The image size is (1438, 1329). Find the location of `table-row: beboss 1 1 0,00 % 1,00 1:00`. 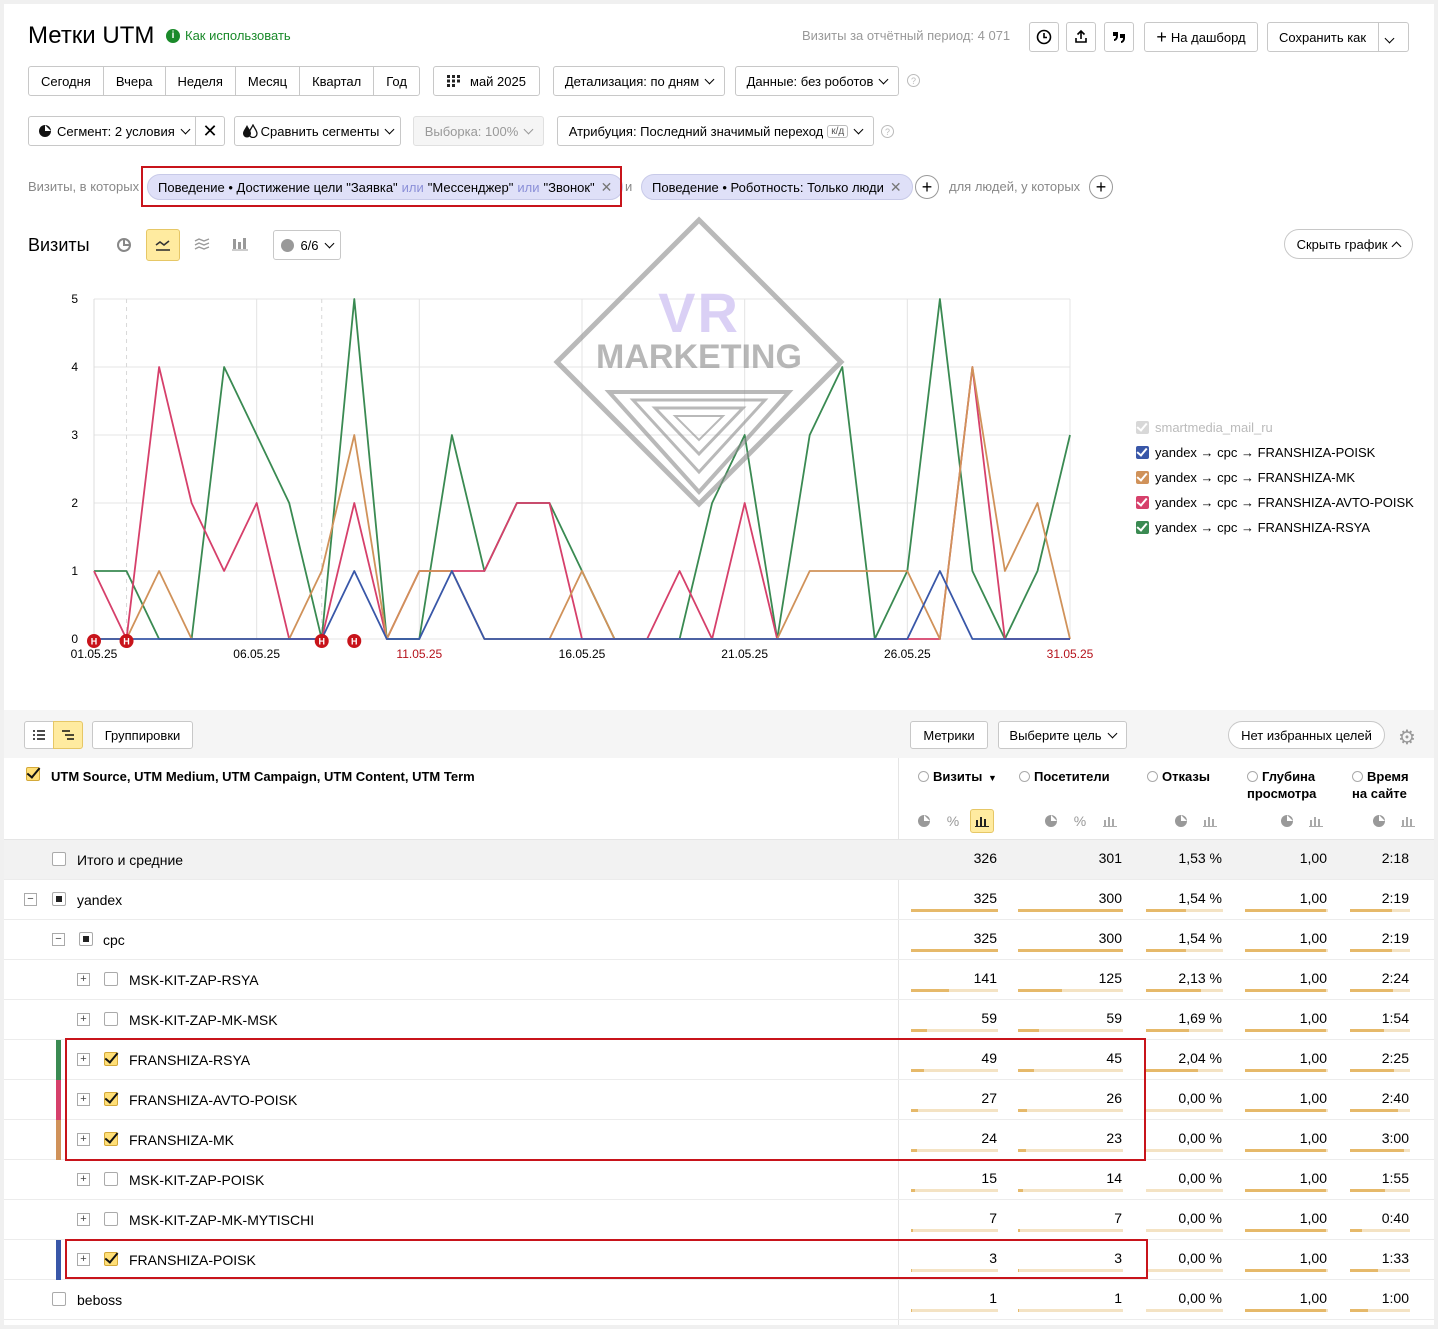

table-row: beboss 1 1 0,00 % 1,00 1:00 is located at coordinates (719, 1300).